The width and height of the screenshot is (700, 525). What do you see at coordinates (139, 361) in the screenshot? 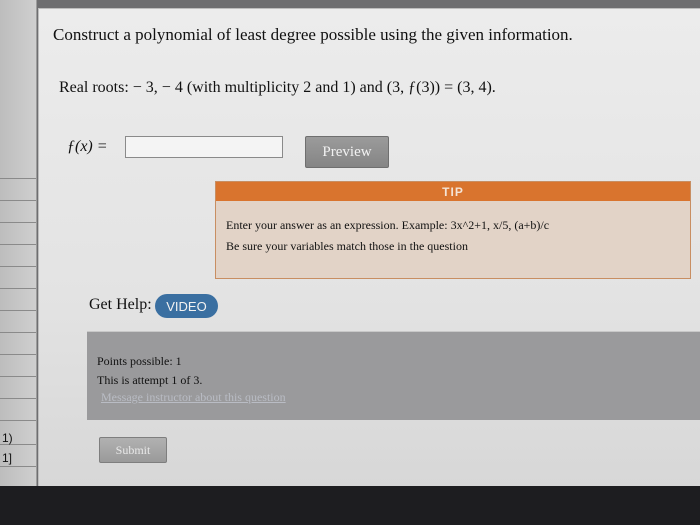
I see `points-possible: Points possible: 1` at bounding box center [139, 361].